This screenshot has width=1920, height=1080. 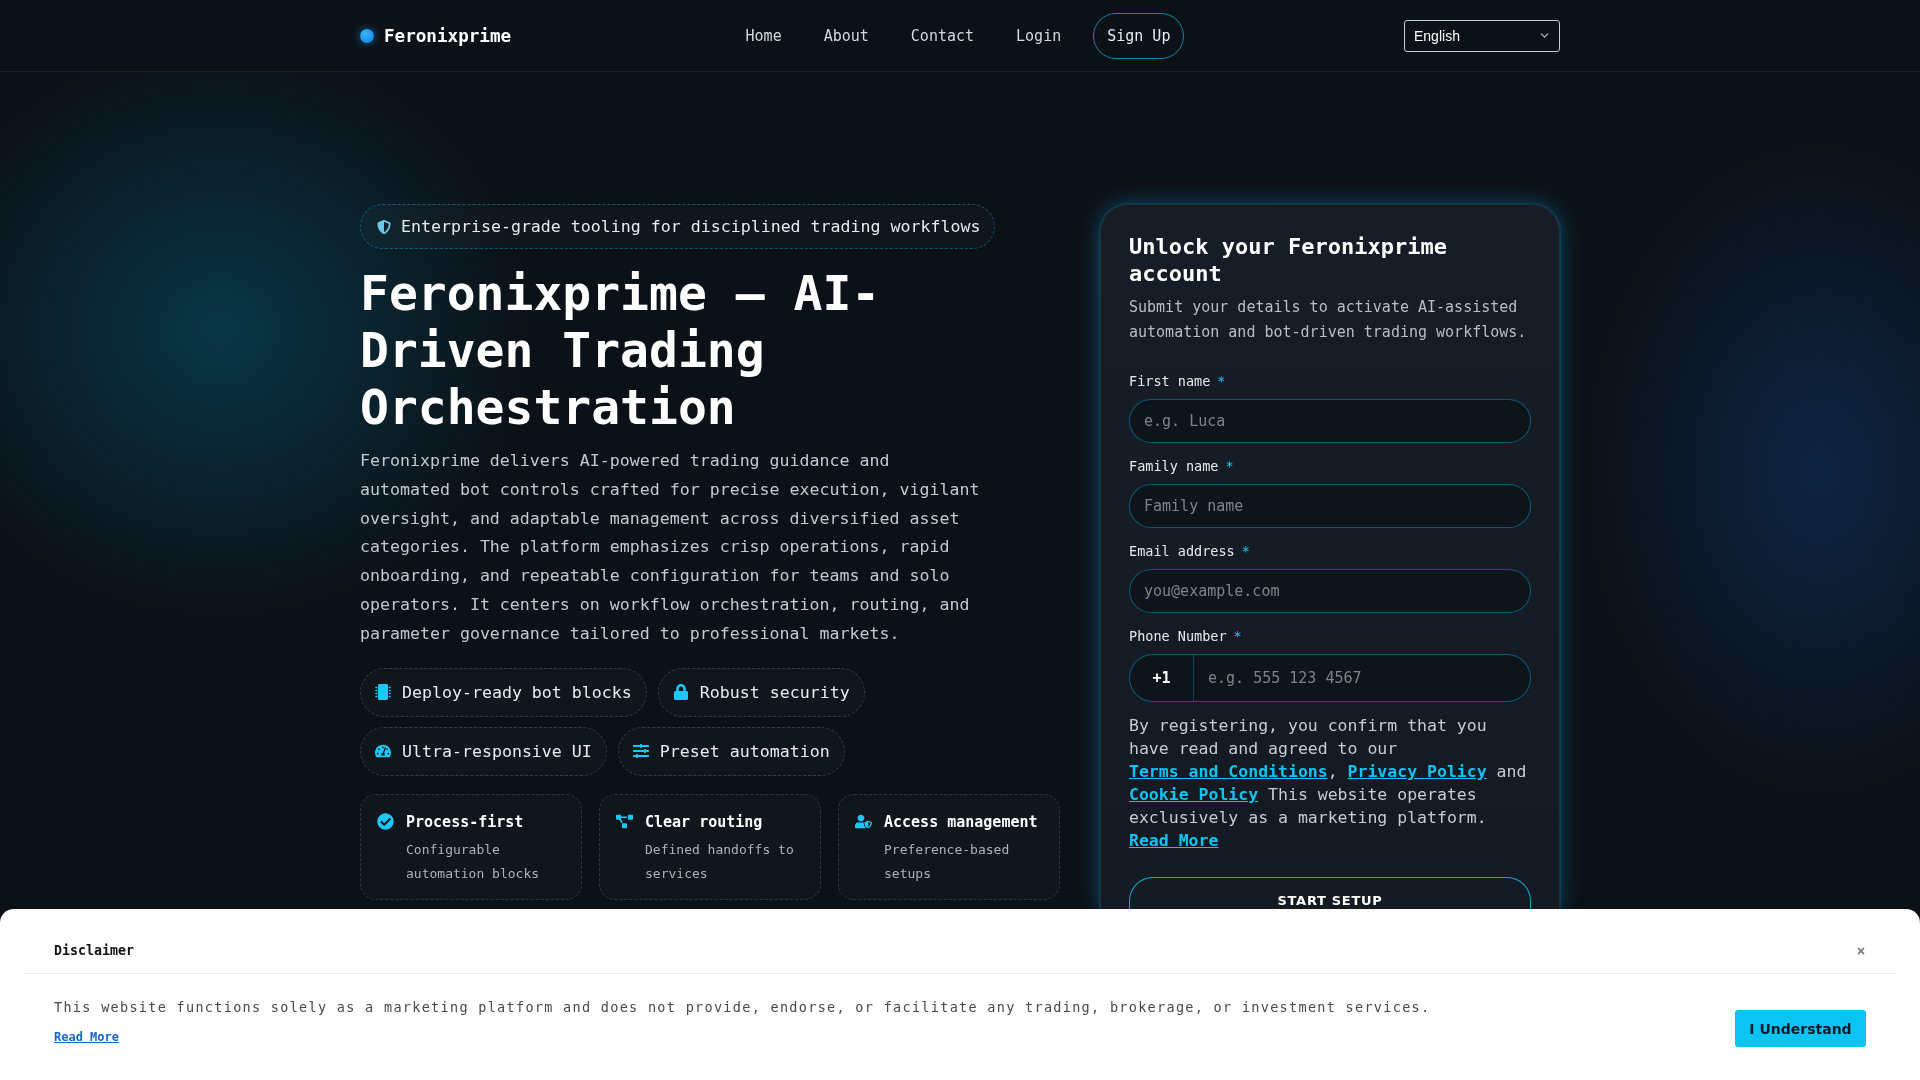 What do you see at coordinates (473, 862) in the screenshot?
I see `feature-description: Configurable automation blocks` at bounding box center [473, 862].